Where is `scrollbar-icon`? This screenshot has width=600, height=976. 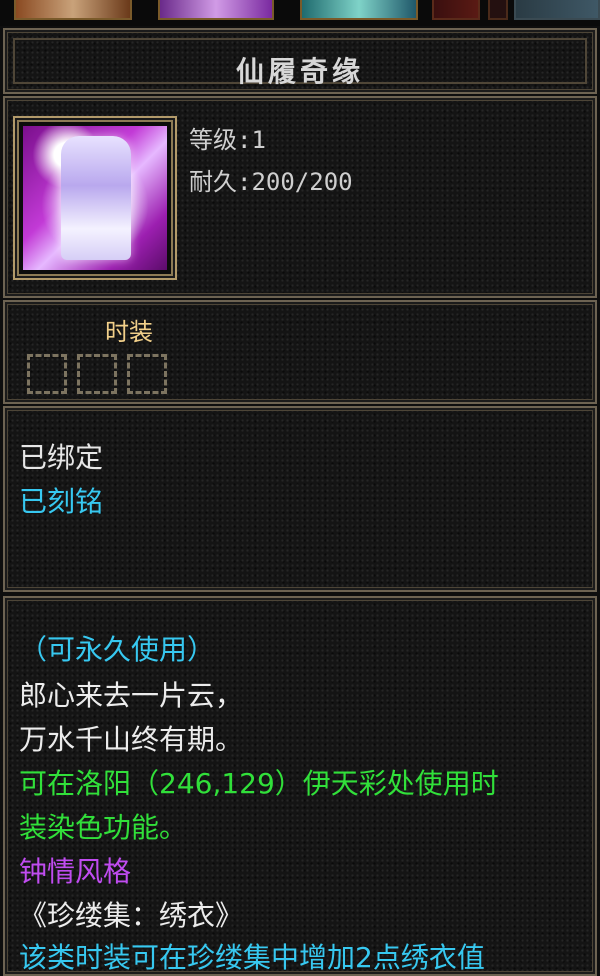
scrollbar-icon is located at coordinates (498, 10).